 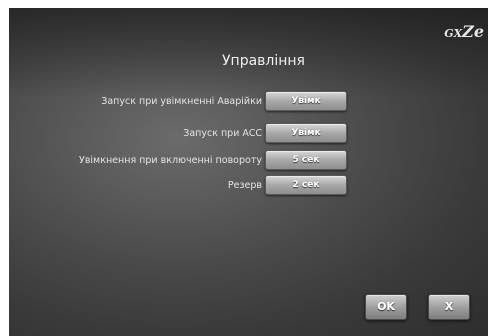 I want to click on setting-label: Запуск при увімкненні Аварійки, so click(x=181, y=101).